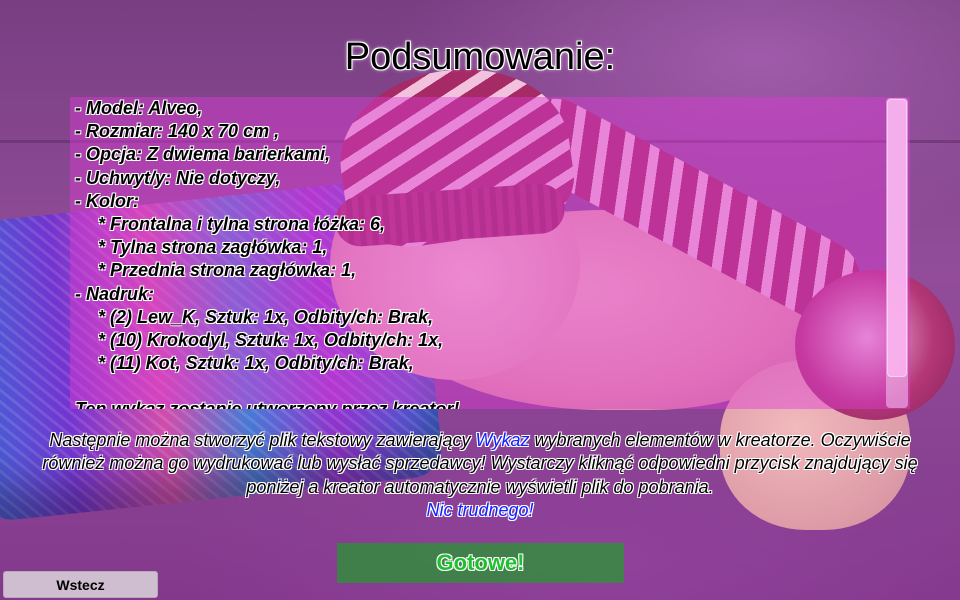 The height and width of the screenshot is (600, 960). What do you see at coordinates (178, 177) in the screenshot?
I see `summary-line-handles: - Uchwyt/y: Nie dotyczy,` at bounding box center [178, 177].